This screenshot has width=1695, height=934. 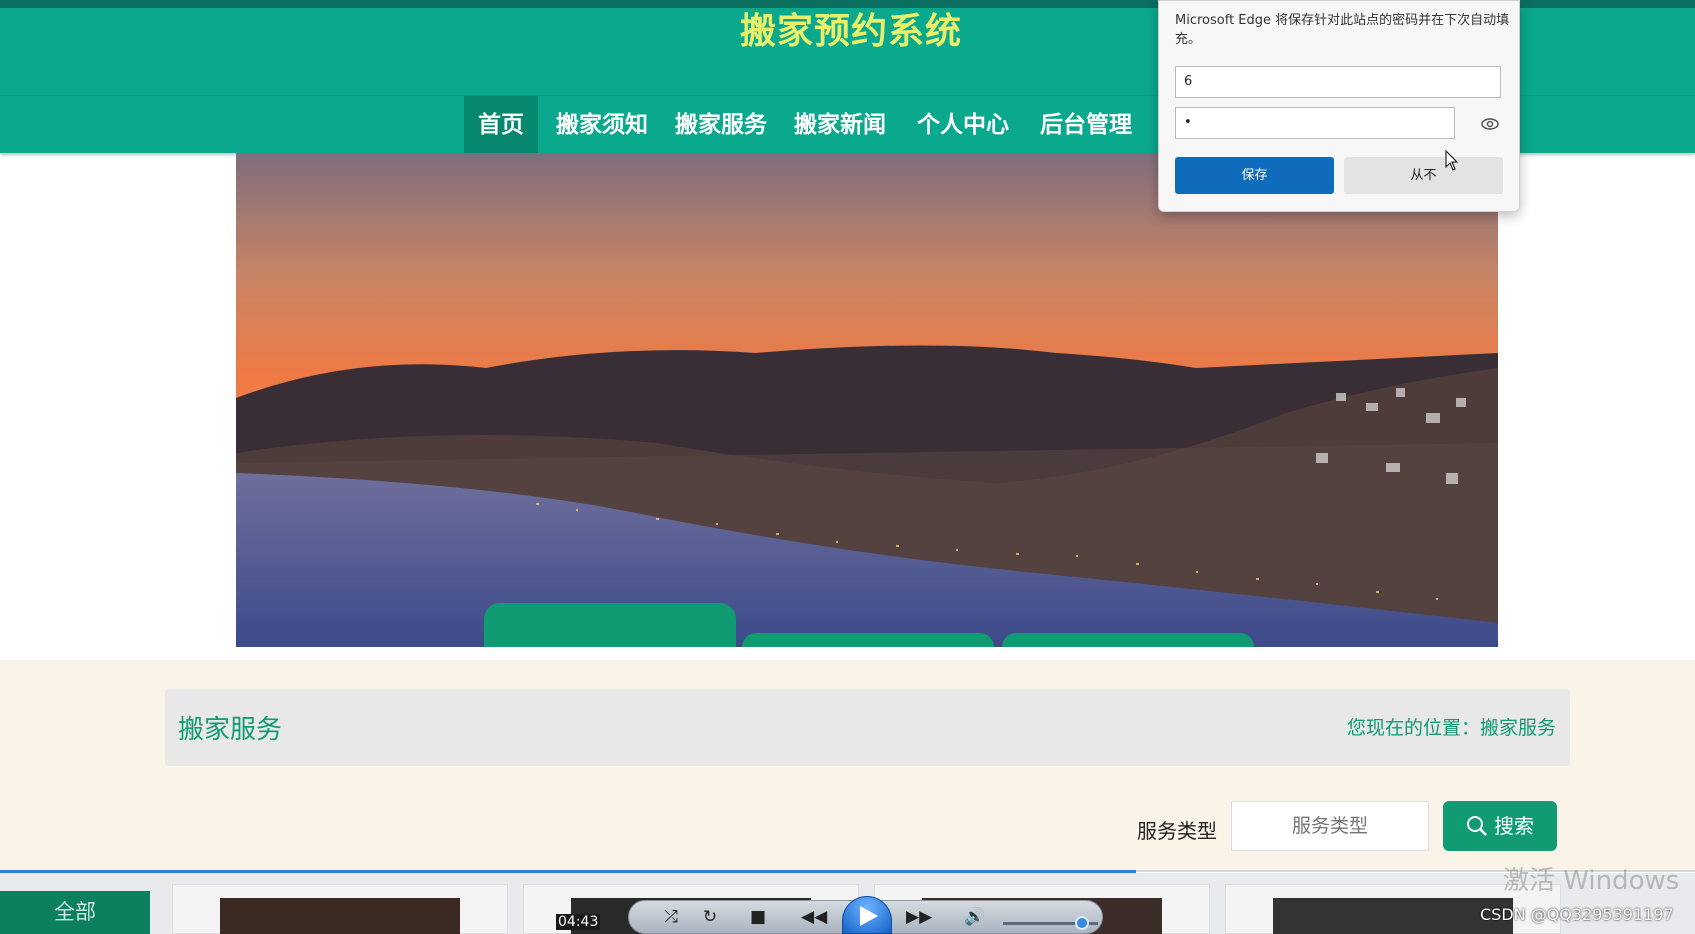 I want to click on category-tab-all: 全部, so click(x=75, y=912).